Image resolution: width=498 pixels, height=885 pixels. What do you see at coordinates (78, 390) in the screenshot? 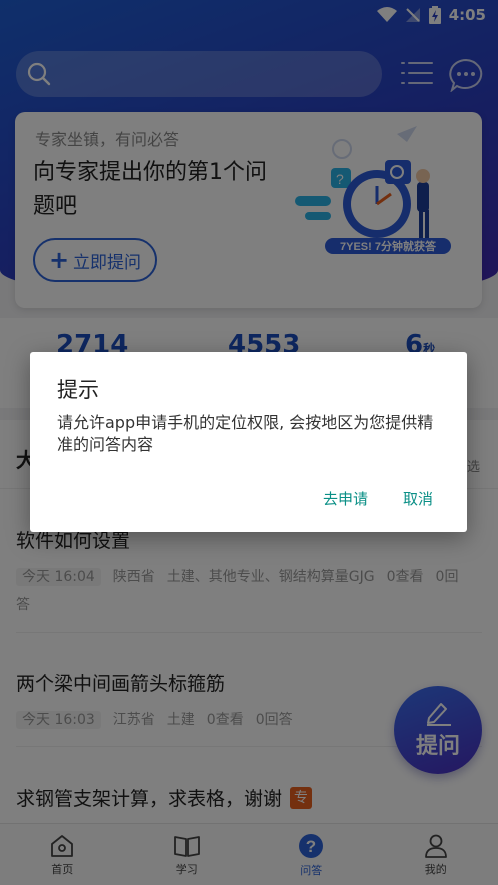
I see `dialog-title: 提示` at bounding box center [78, 390].